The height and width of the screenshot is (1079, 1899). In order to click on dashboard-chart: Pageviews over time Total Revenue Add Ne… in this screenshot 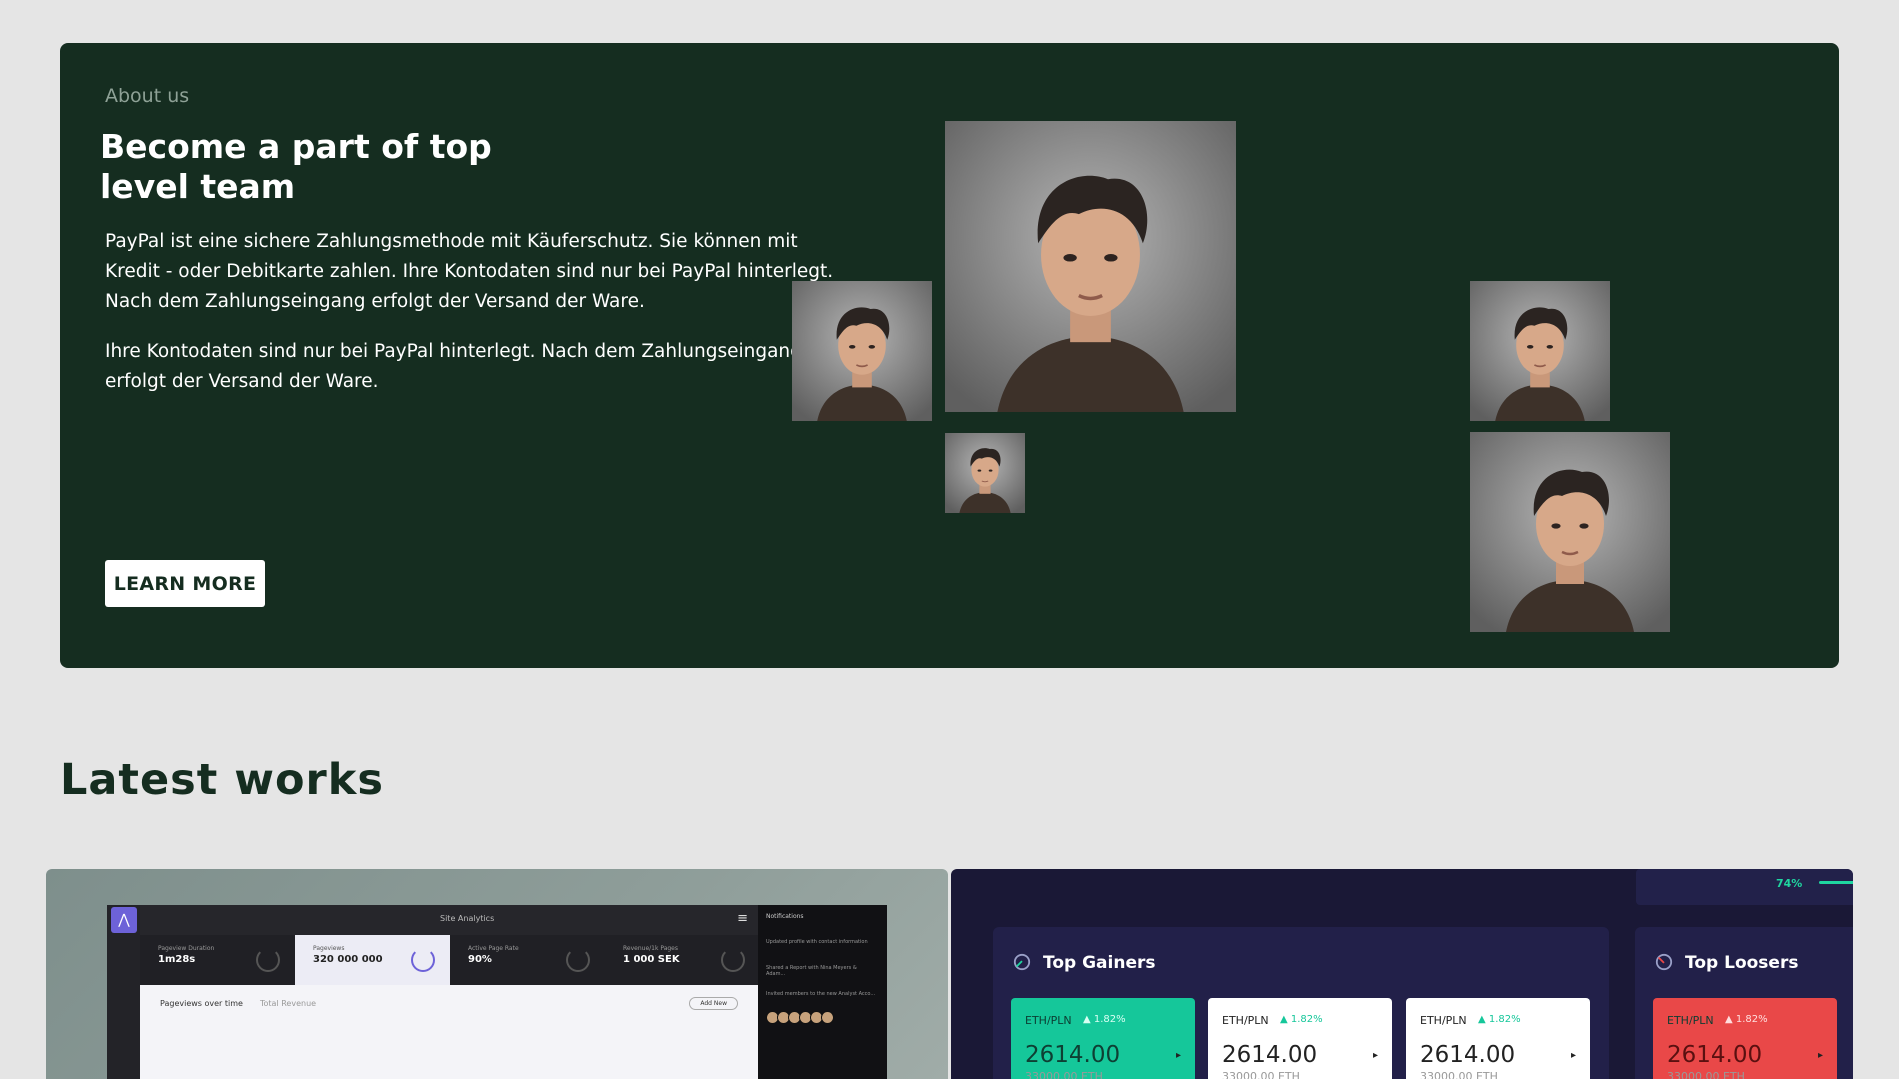, I will do `click(449, 1032)`.